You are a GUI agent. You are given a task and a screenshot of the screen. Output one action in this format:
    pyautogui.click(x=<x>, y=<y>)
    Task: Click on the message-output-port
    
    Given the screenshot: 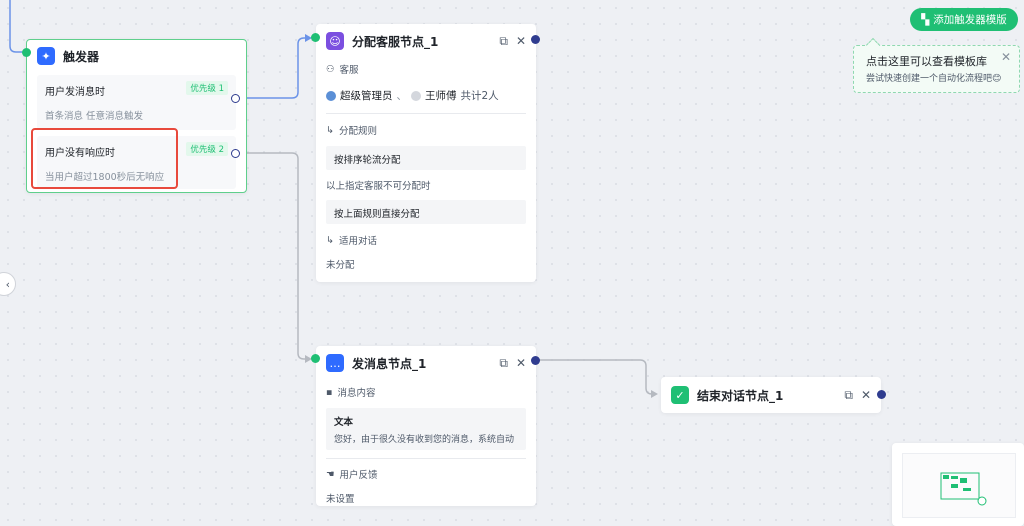 What is the action you would take?
    pyautogui.click(x=535, y=360)
    